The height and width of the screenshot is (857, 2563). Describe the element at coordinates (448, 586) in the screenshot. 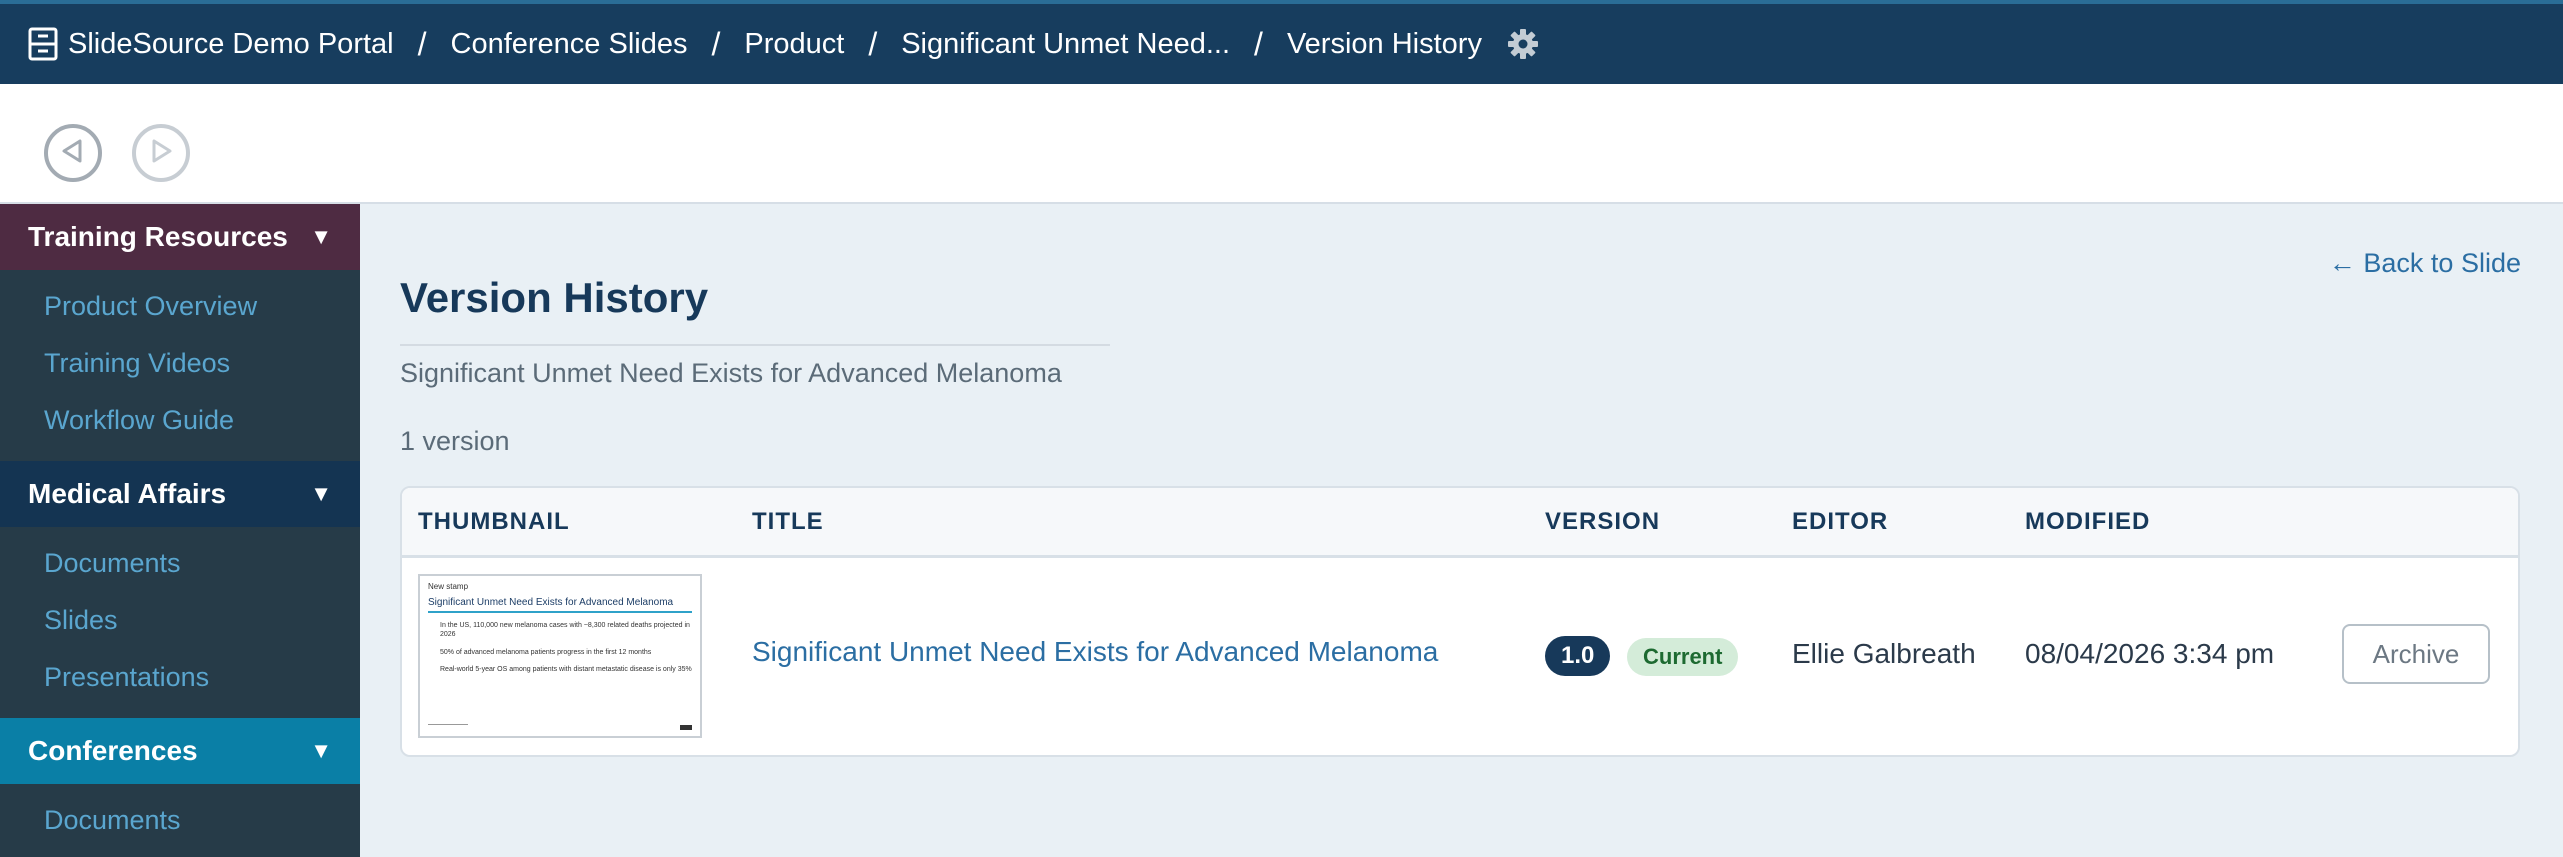

I see `thumbnail-stamp: New stamp` at that location.